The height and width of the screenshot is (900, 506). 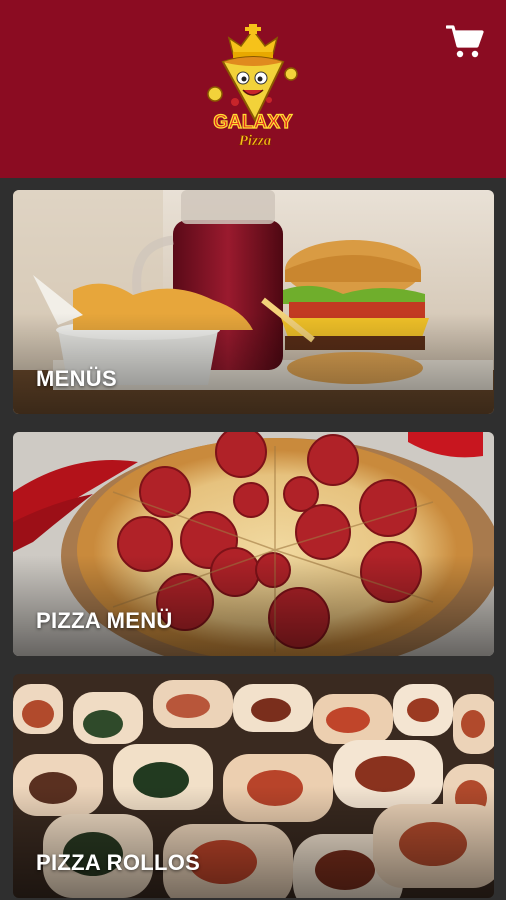 What do you see at coordinates (76, 378) in the screenshot?
I see `category-label: MENÜS` at bounding box center [76, 378].